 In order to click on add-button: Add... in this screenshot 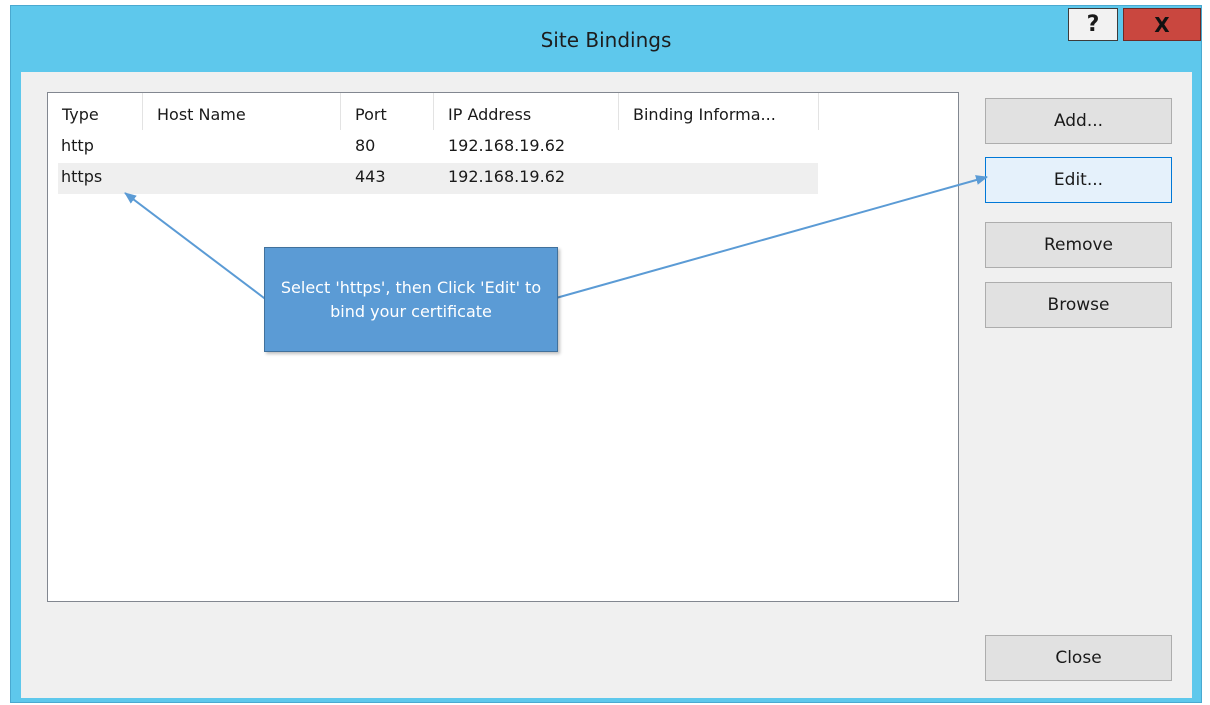, I will do `click(1078, 121)`.